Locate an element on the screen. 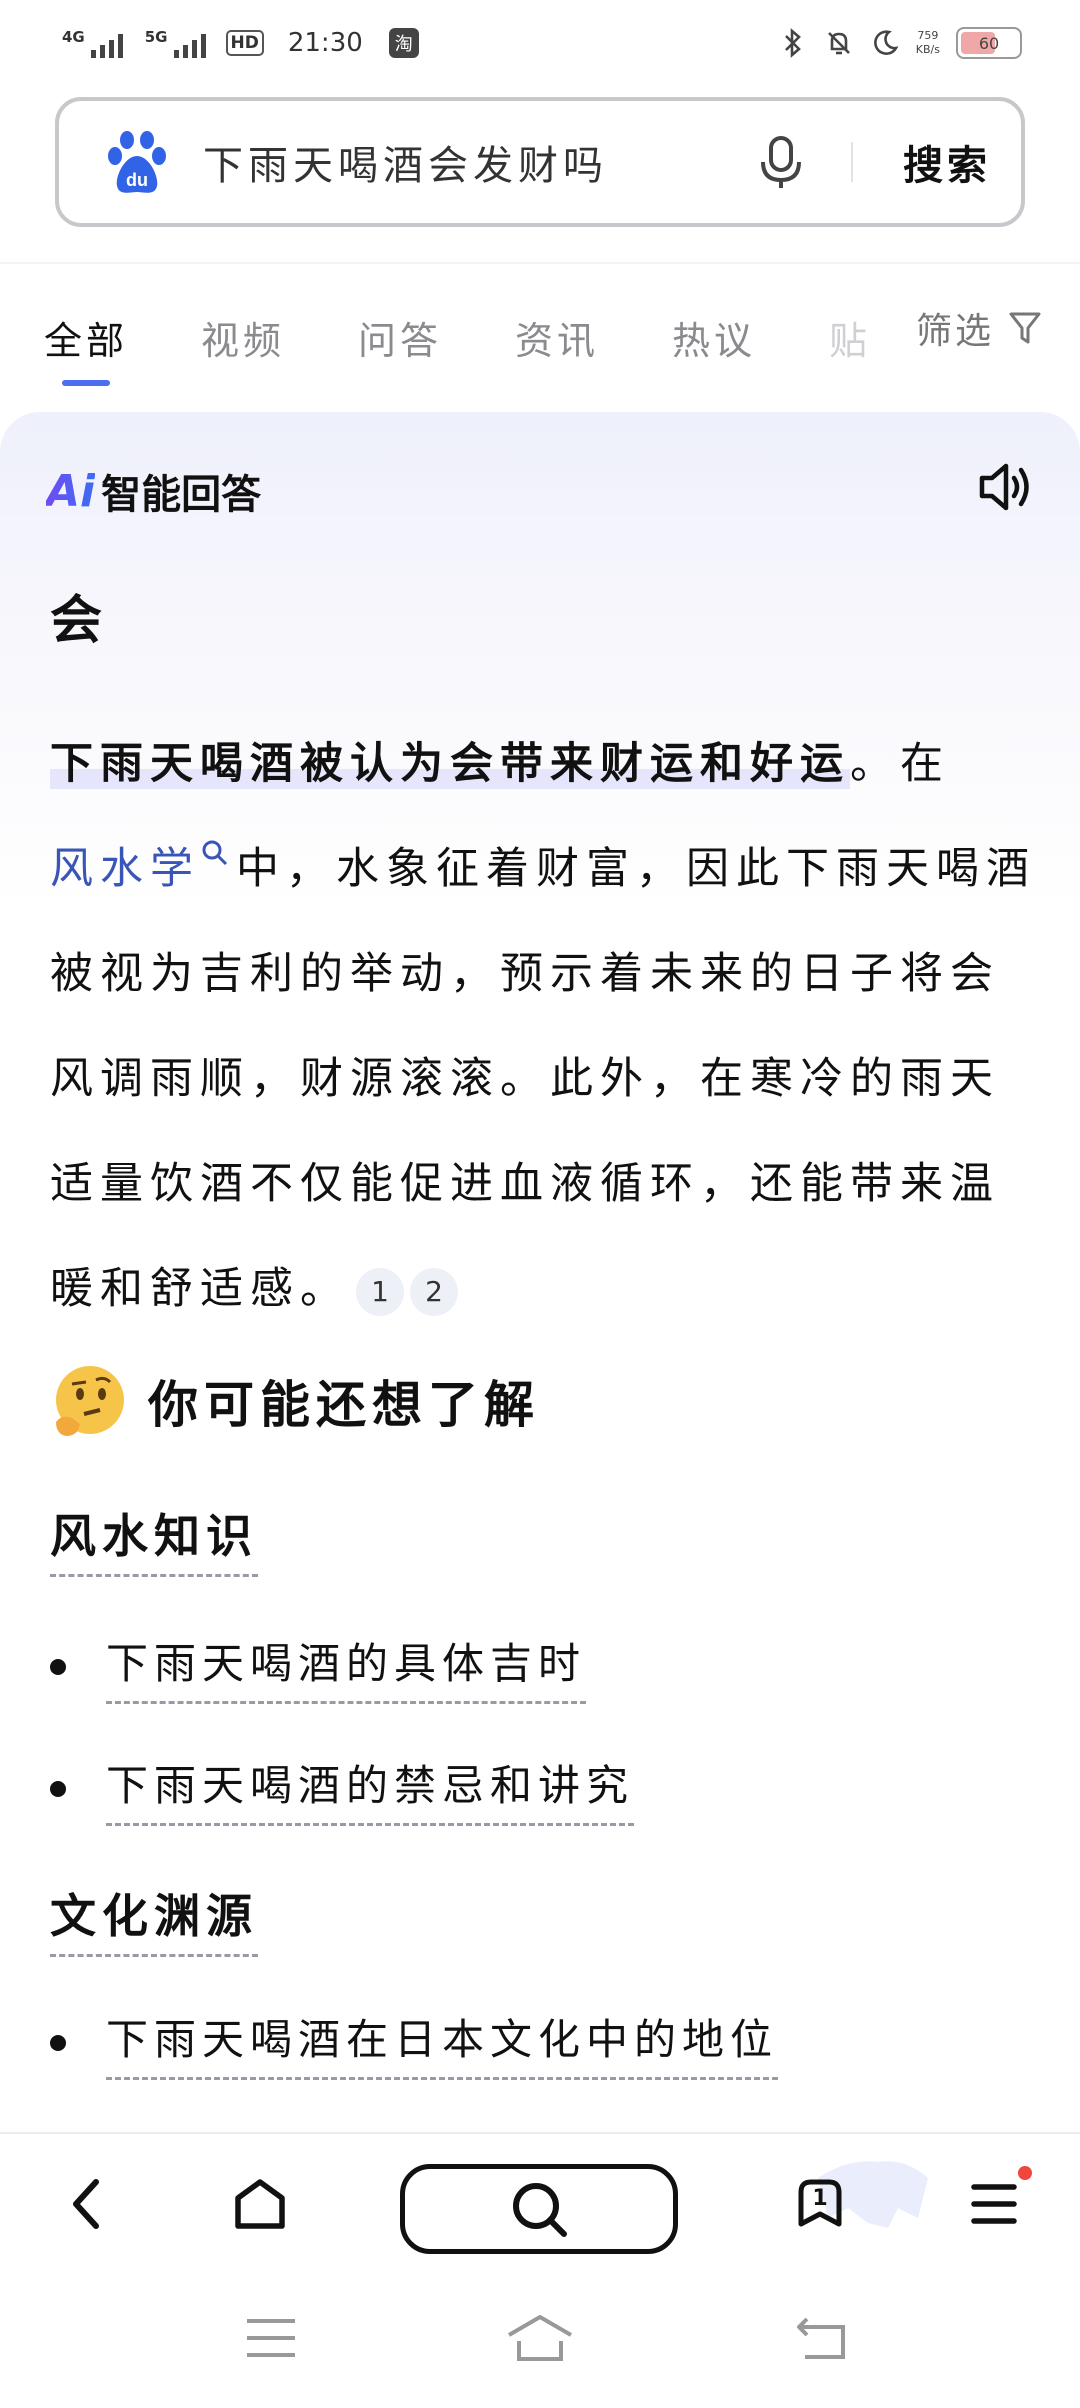  related-item: 下雨天喝酒的禁忌和讲究 is located at coordinates (342, 1789).